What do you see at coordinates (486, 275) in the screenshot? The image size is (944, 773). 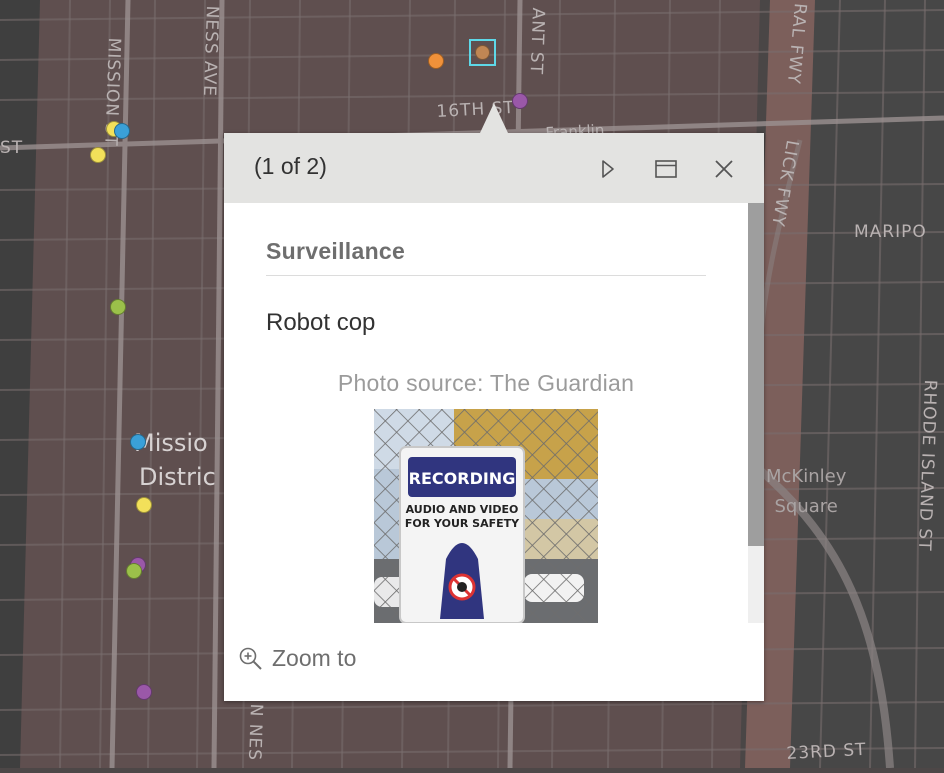 I see `title-divider` at bounding box center [486, 275].